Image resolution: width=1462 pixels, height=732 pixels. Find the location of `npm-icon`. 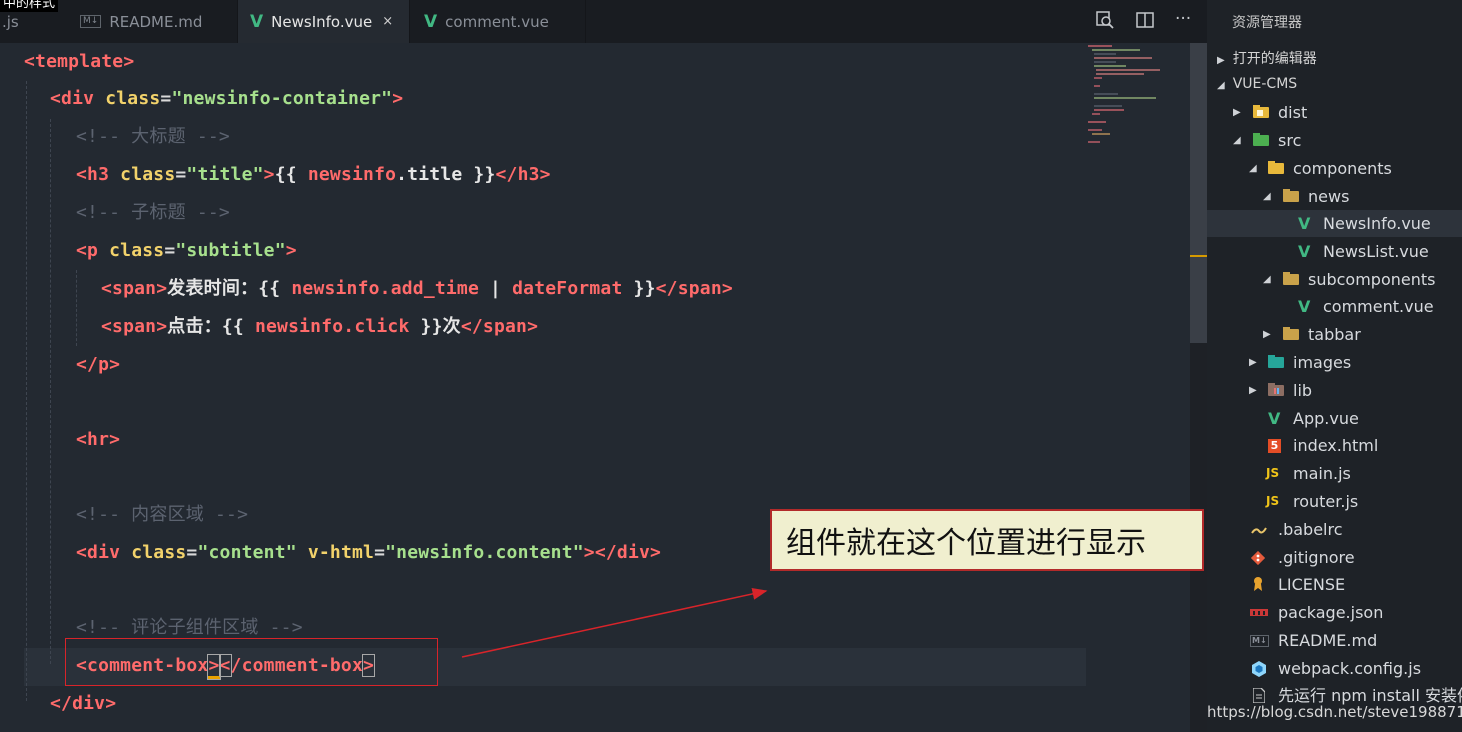

npm-icon is located at coordinates (1259, 613).